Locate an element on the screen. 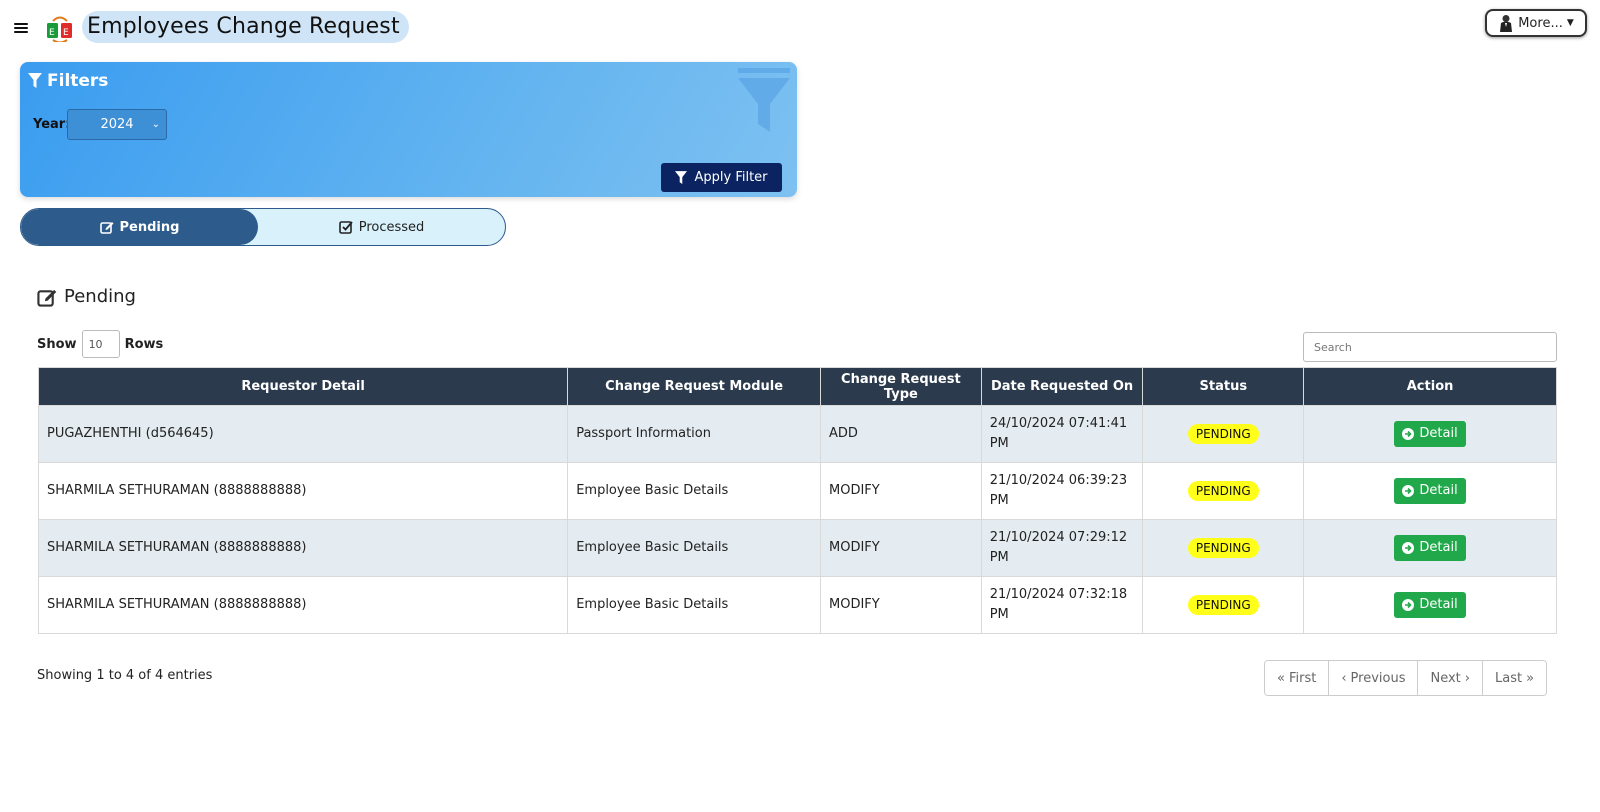  svg-text: E is located at coordinates (52, 33).